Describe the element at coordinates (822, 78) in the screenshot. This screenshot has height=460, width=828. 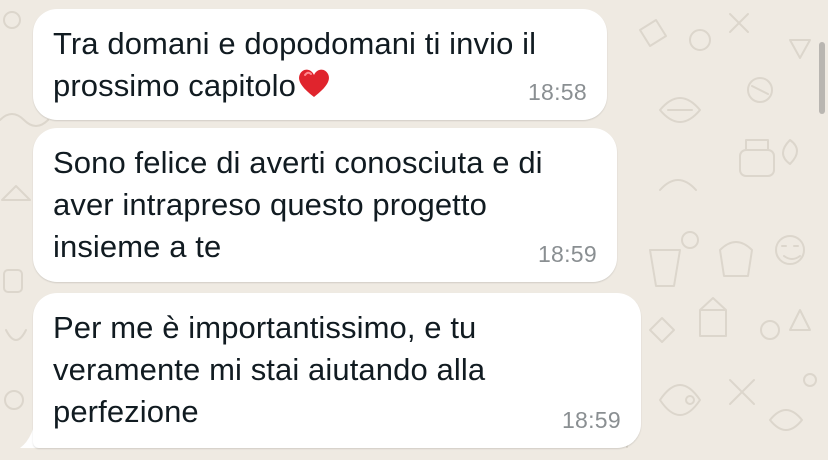
I see `scrollbar-thumb` at that location.